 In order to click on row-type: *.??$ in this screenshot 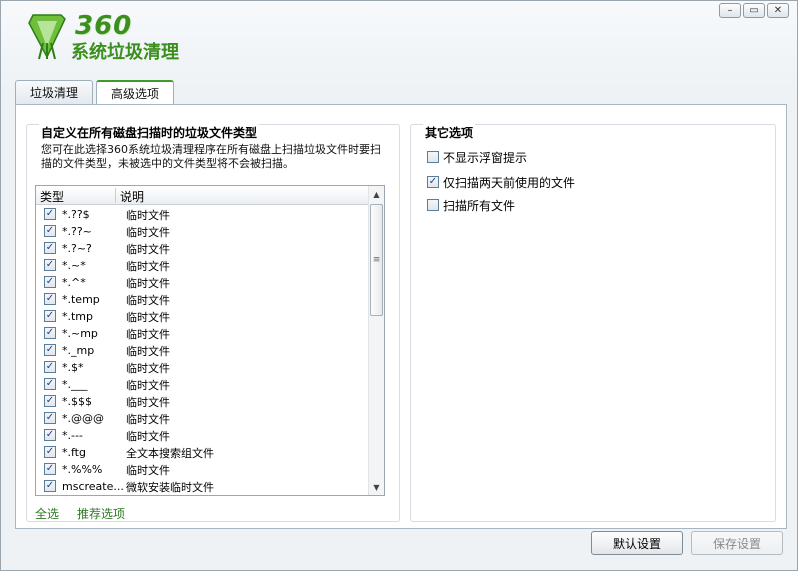, I will do `click(76, 214)`.